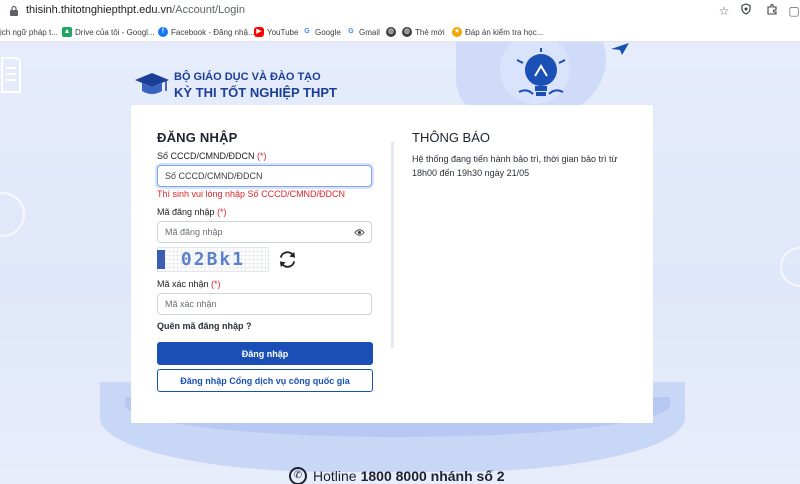 Image resolution: width=800 pixels, height=484 pixels. I want to click on bookmark-icon: ★, so click(457, 32).